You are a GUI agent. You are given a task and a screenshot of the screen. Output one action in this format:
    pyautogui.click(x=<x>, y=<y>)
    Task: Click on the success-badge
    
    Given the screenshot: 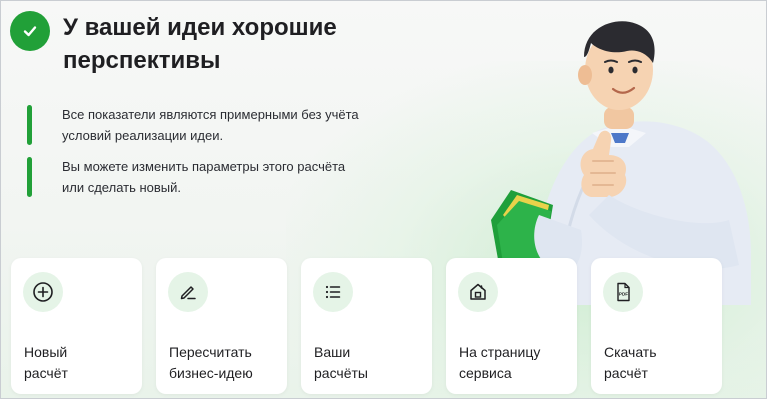 What is the action you would take?
    pyautogui.click(x=30, y=31)
    